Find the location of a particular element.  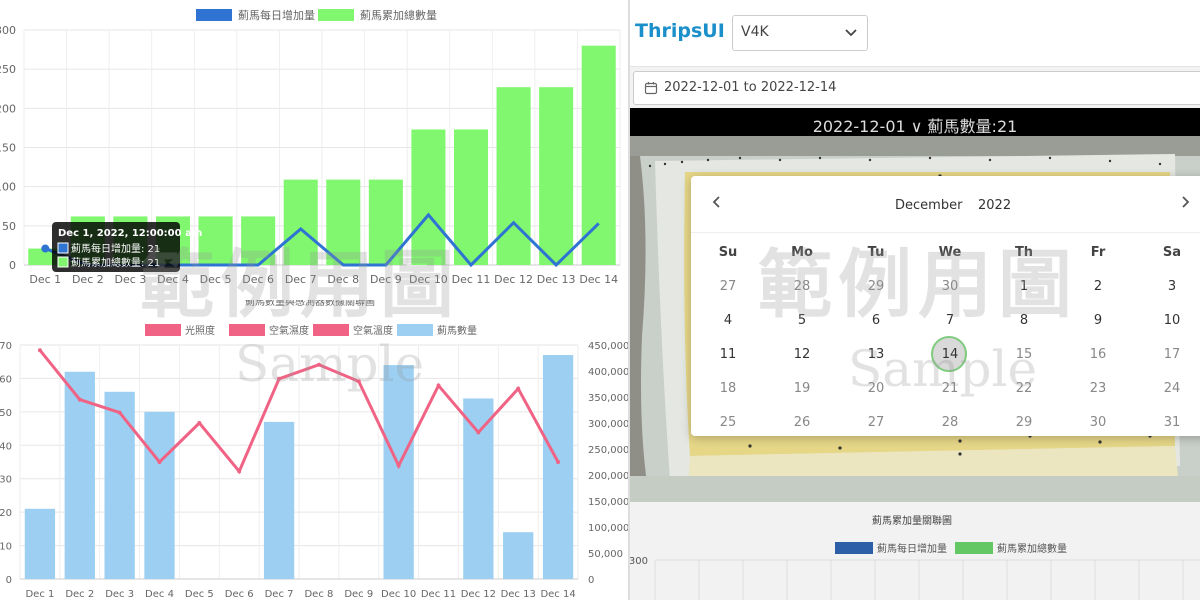

x-tick-label: Dec 4 is located at coordinates (173, 279).